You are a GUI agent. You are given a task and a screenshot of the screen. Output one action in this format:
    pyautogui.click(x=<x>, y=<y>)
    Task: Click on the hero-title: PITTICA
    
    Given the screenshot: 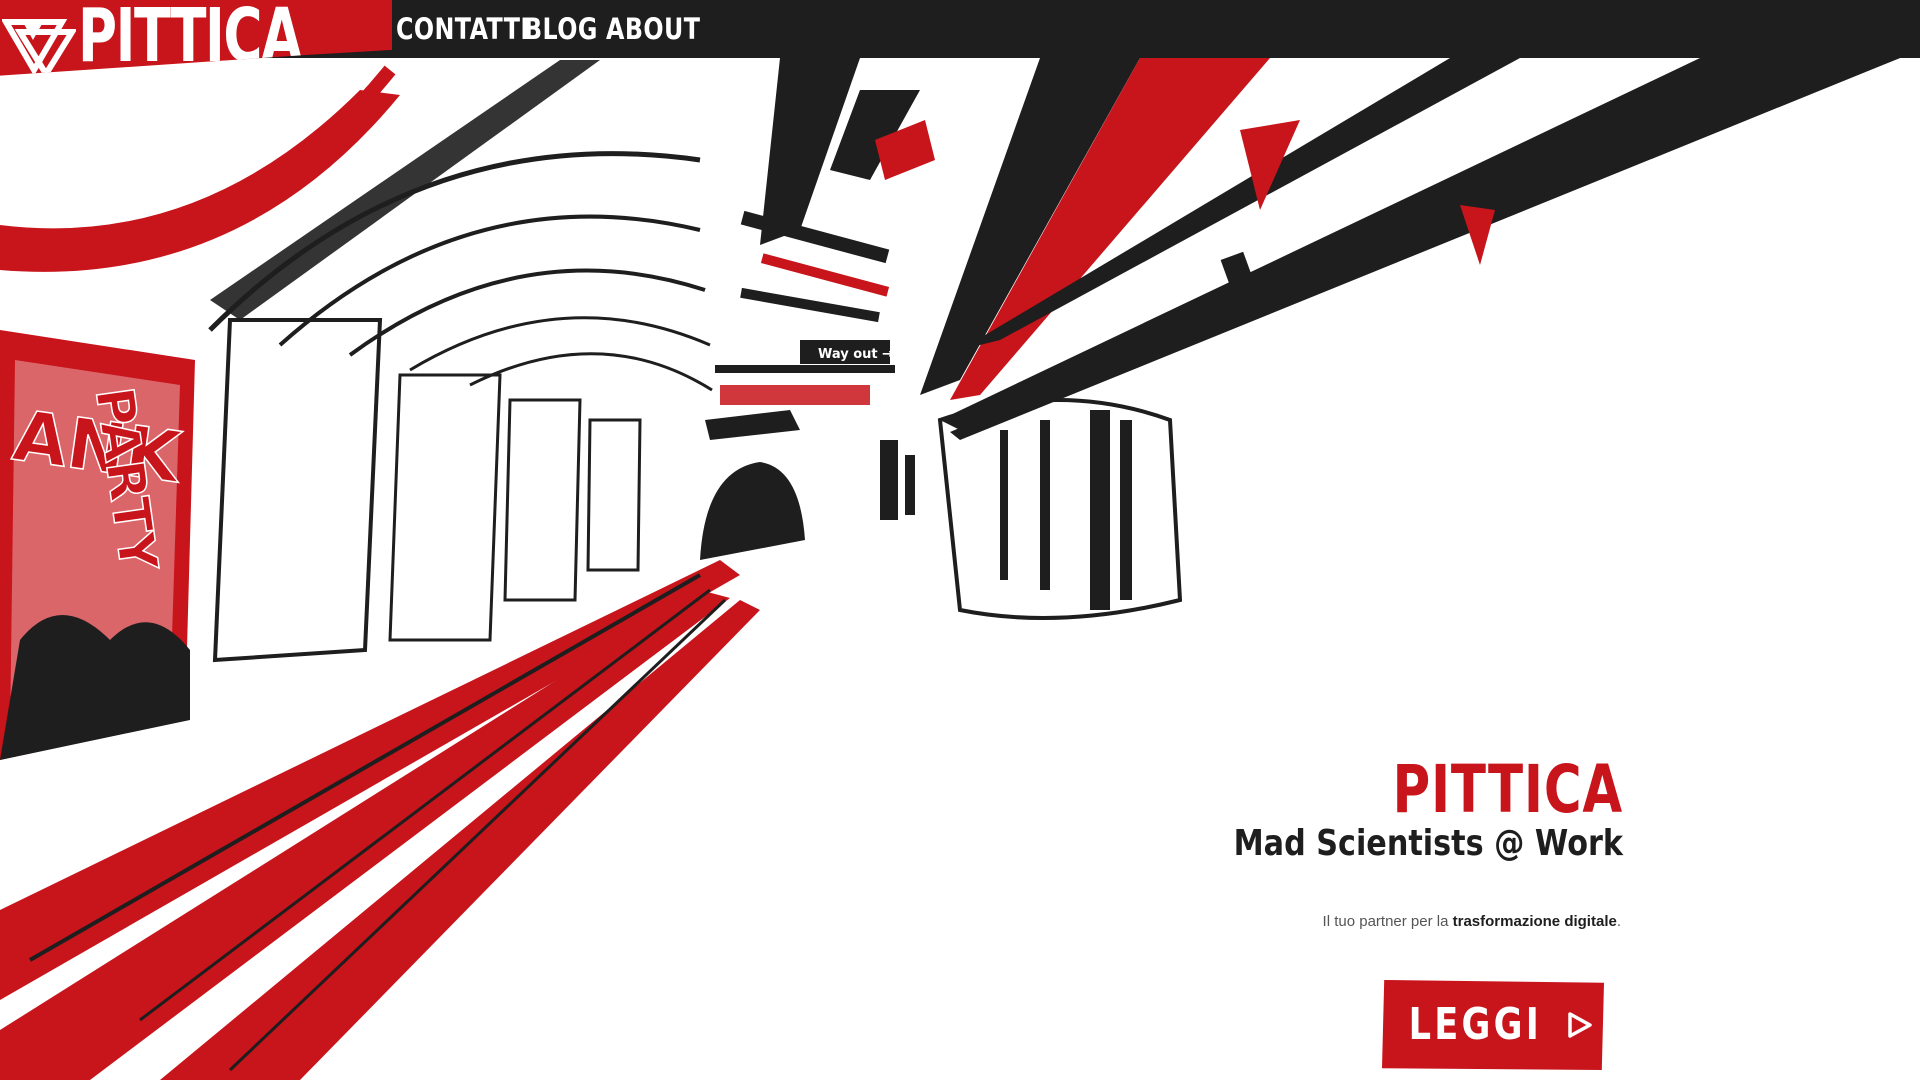 What is the action you would take?
    pyautogui.click(x=1507, y=789)
    